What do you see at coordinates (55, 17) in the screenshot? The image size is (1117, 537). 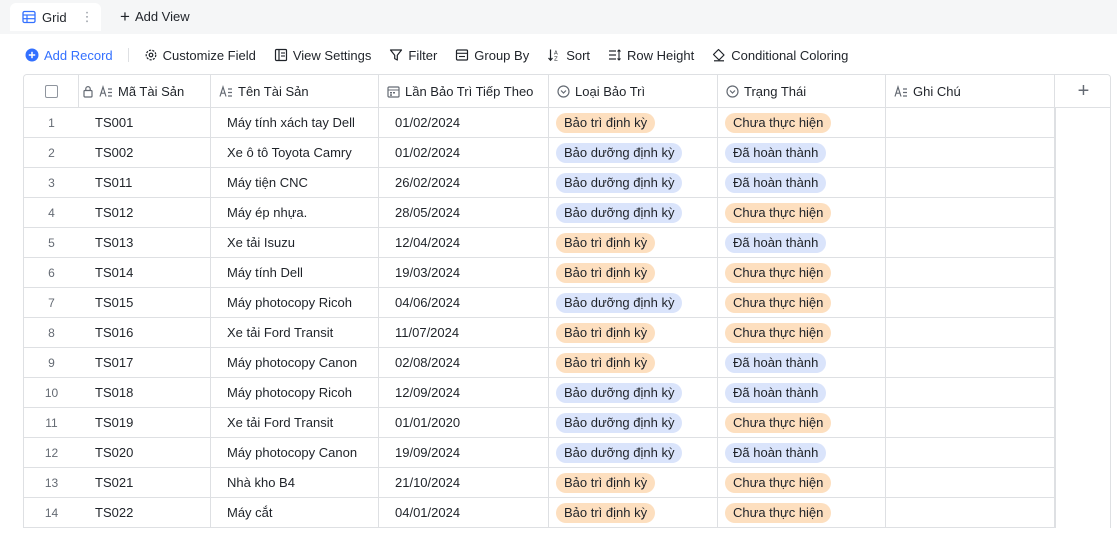 I see `view-tab-grid: Grid ⋮` at bounding box center [55, 17].